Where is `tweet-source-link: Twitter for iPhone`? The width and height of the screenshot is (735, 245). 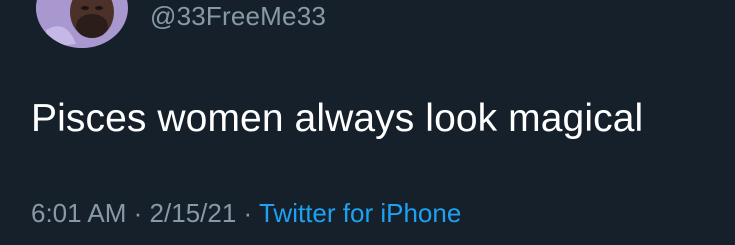
tweet-source-link: Twitter for iPhone is located at coordinates (360, 213).